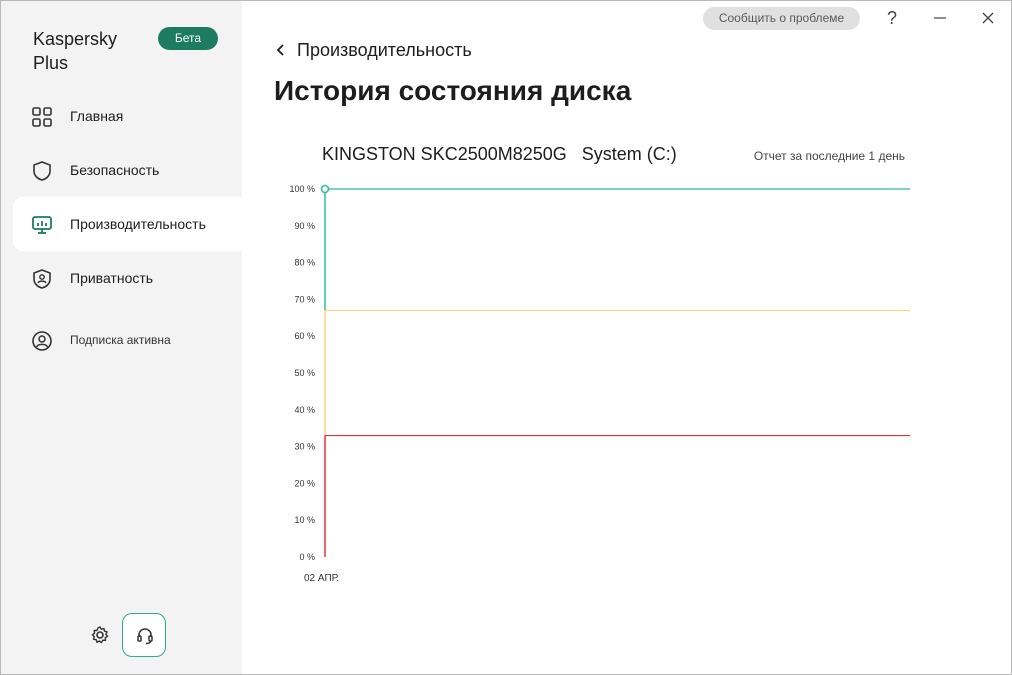 This screenshot has width=1012, height=675. I want to click on y-tick-label: 50 %, so click(304, 373).